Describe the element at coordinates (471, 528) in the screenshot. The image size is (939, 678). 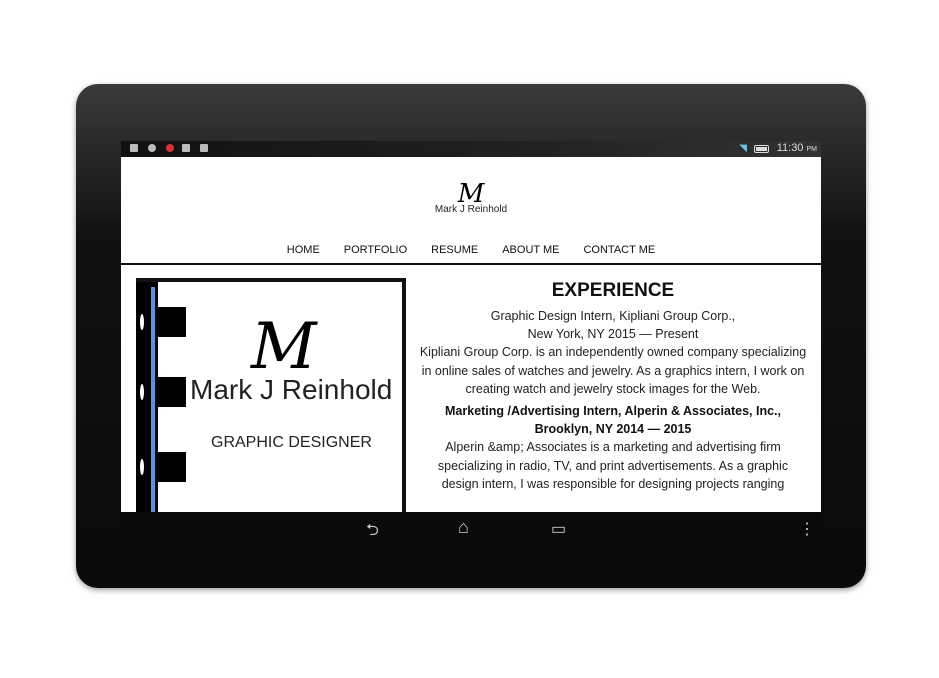
I see `system-nav-bar: ⮌ ⌂ ▭ ⋮` at that location.